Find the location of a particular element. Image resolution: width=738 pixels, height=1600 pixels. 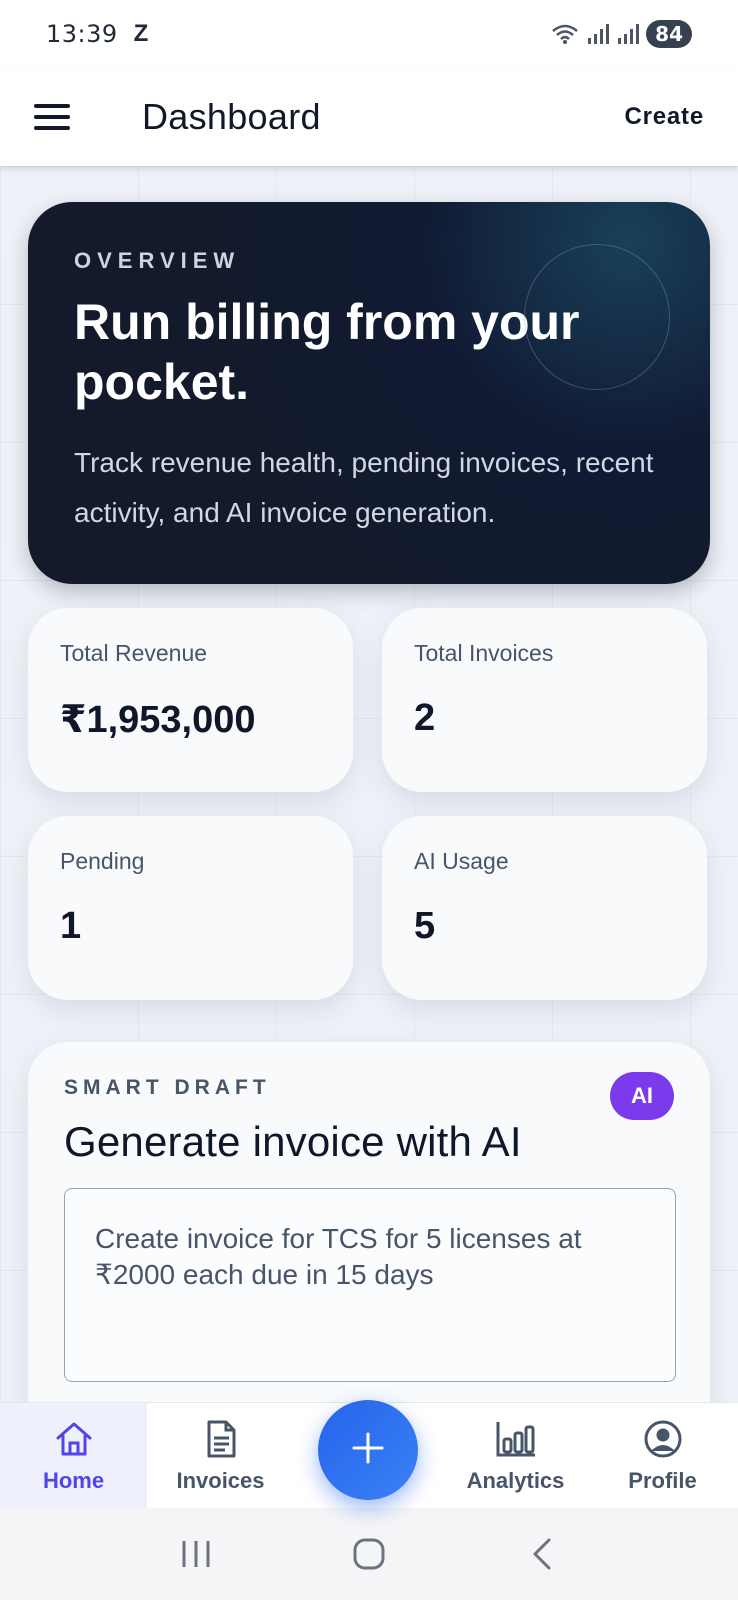

nav-label: Home is located at coordinates (73, 1480).